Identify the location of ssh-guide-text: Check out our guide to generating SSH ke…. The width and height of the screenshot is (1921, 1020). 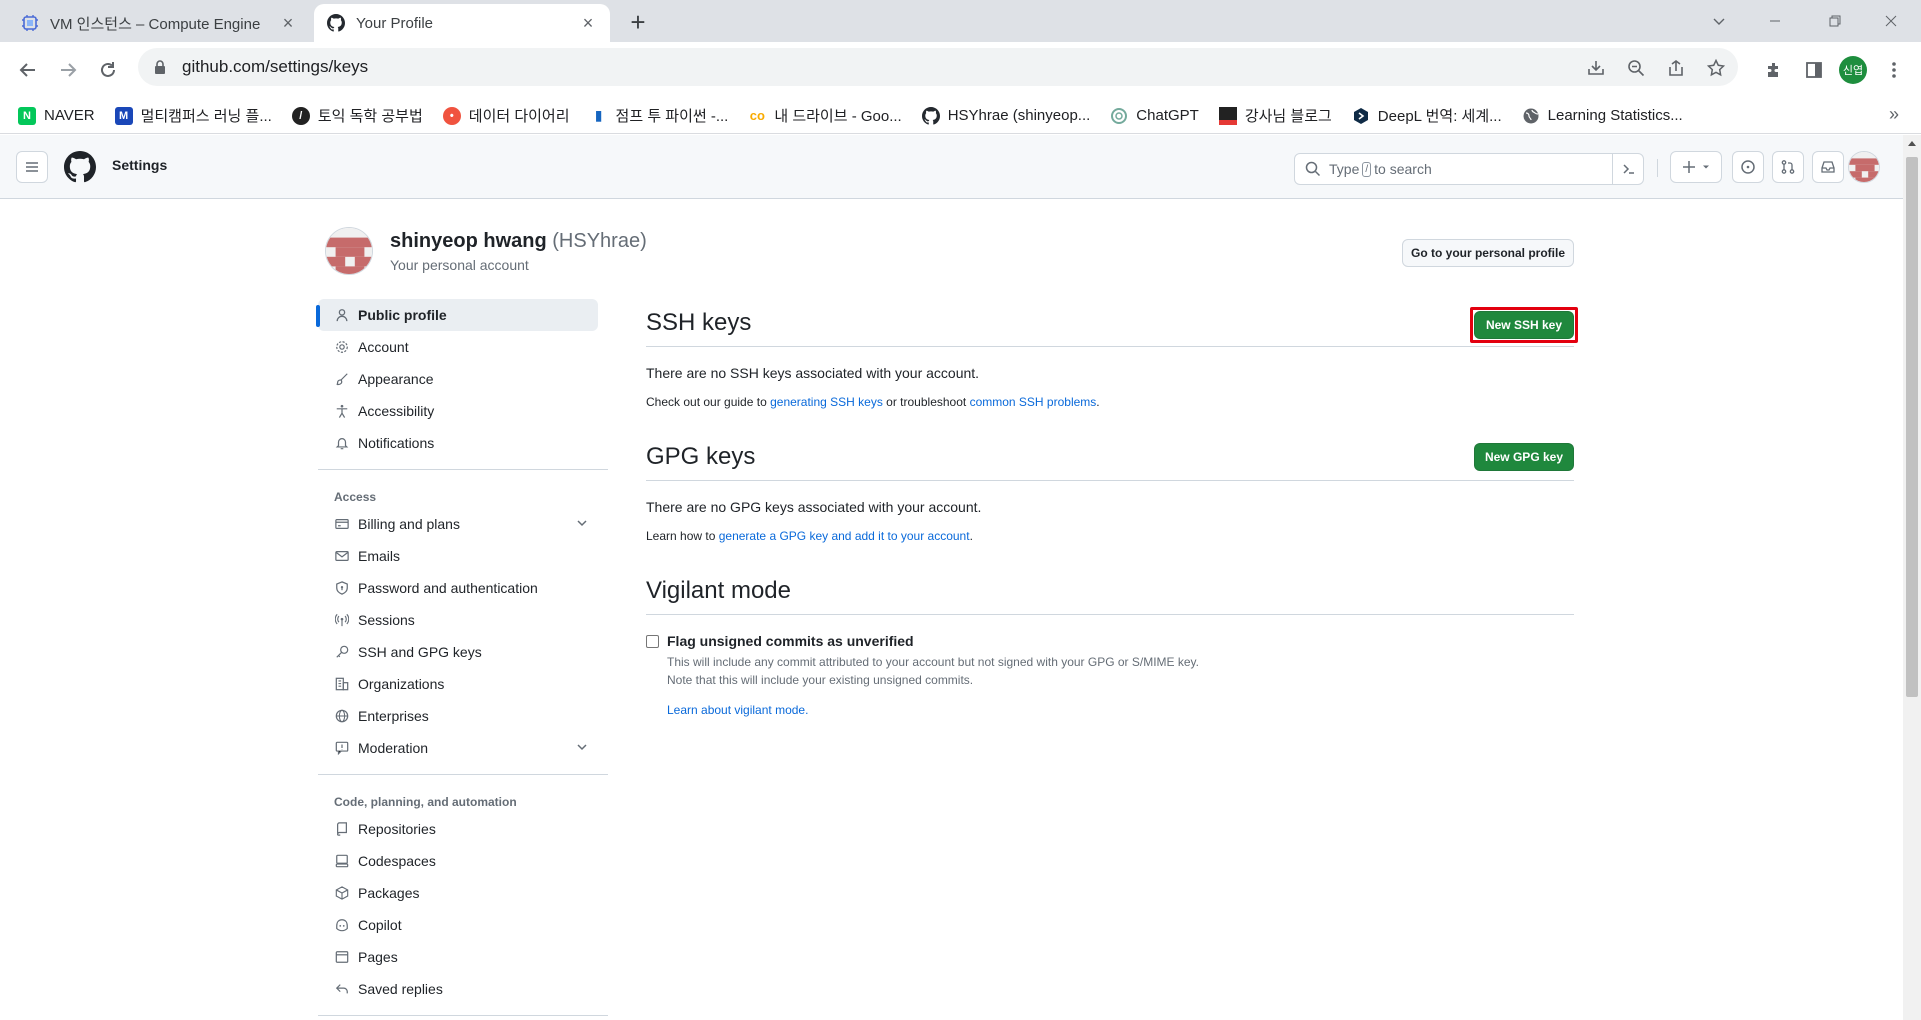
(1110, 402).